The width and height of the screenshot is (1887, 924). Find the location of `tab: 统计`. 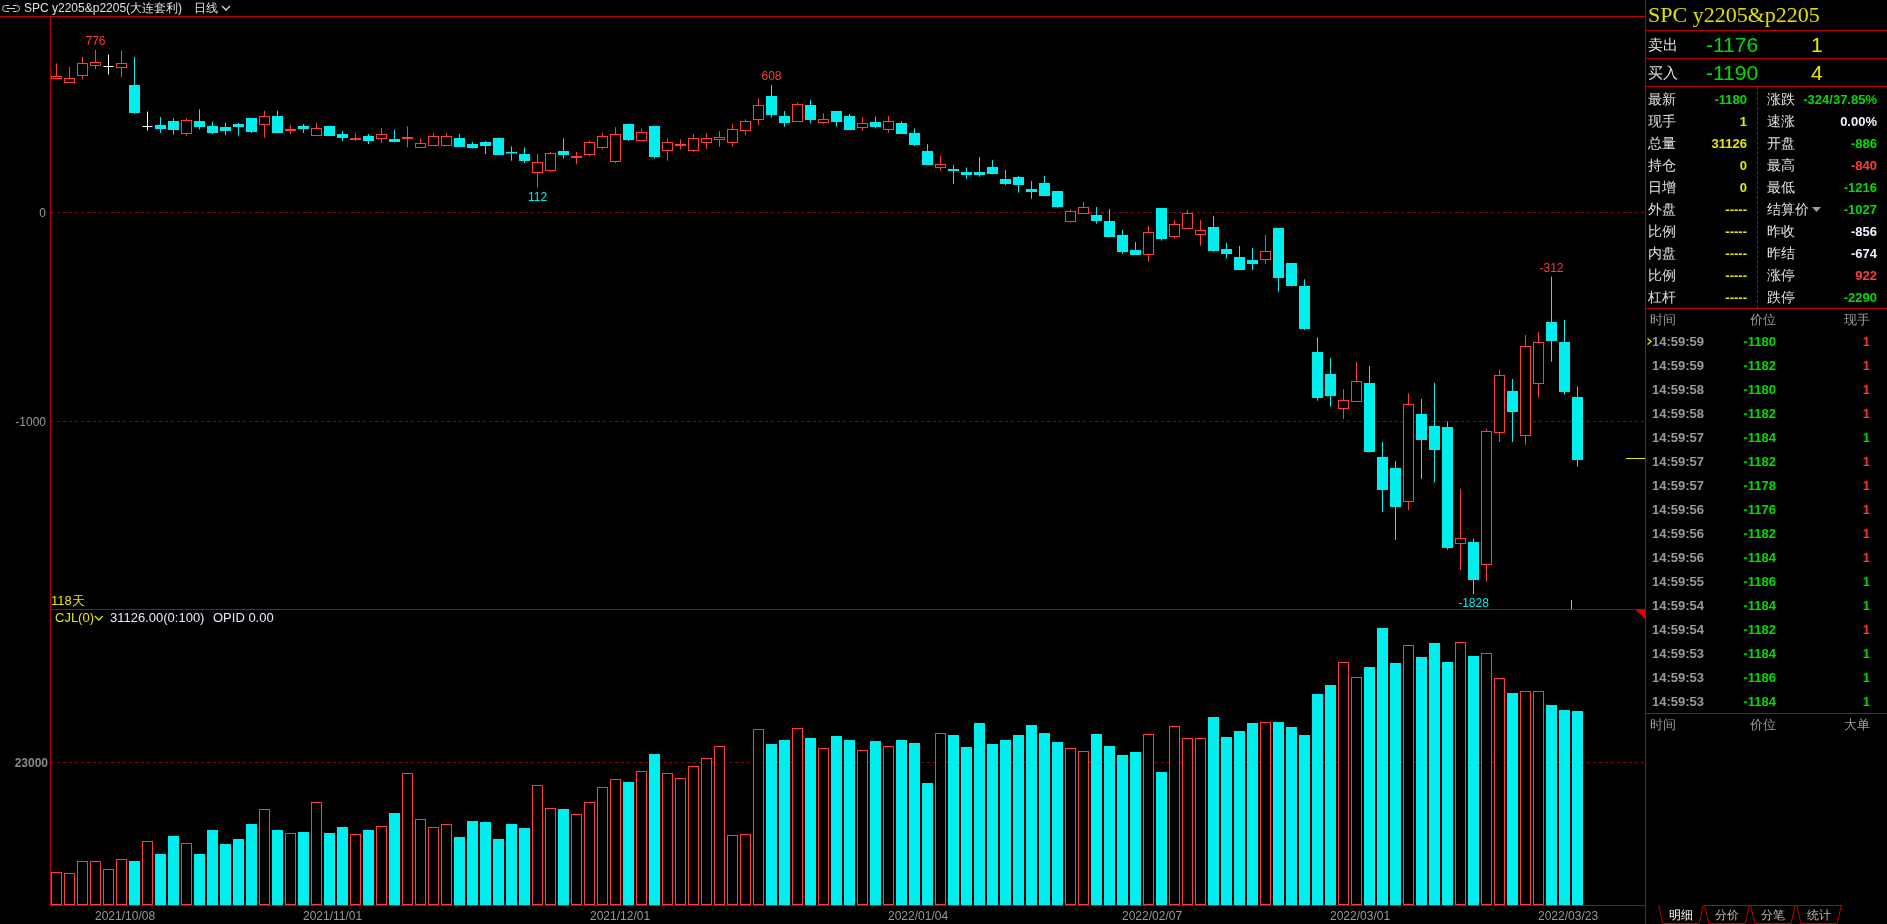

tab: 统计 is located at coordinates (1819, 914).